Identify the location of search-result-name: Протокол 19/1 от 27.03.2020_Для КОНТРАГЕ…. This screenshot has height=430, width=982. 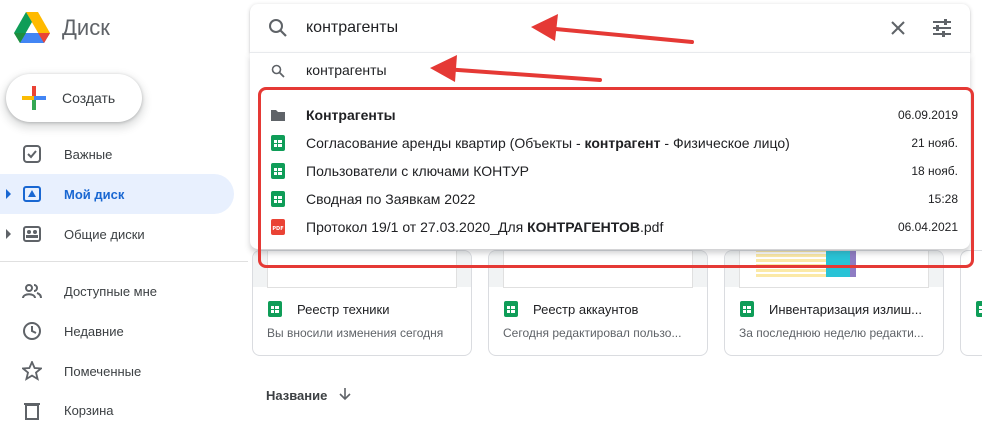
(484, 227).